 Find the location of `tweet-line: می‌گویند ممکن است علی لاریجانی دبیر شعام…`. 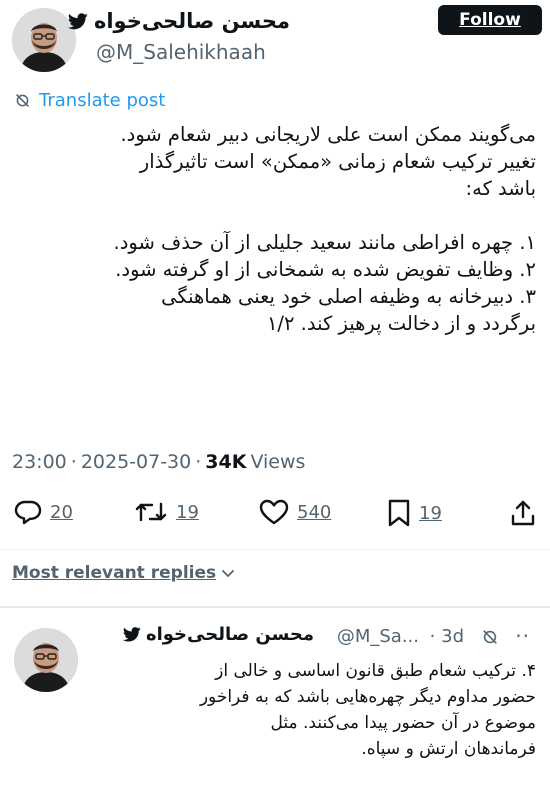

tweet-line: می‌گویند ممکن است علی لاریجانی دبیر شعام… is located at coordinates (328, 134).